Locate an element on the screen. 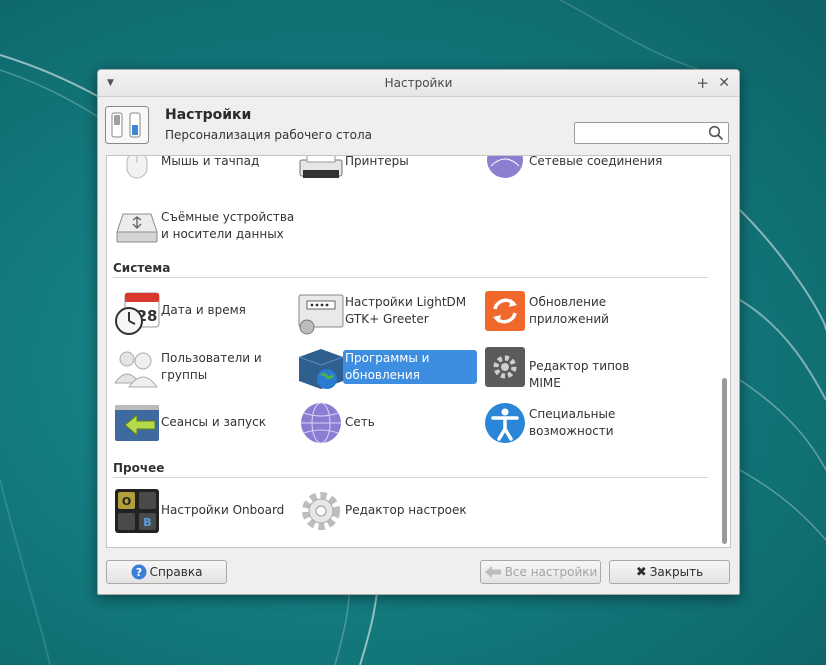  help-button: ? Справка is located at coordinates (166, 572).